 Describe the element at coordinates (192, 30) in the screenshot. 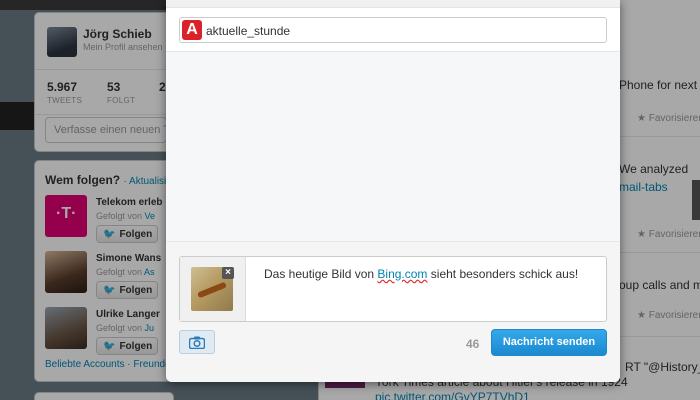

I see `recipient-avatar: A` at that location.